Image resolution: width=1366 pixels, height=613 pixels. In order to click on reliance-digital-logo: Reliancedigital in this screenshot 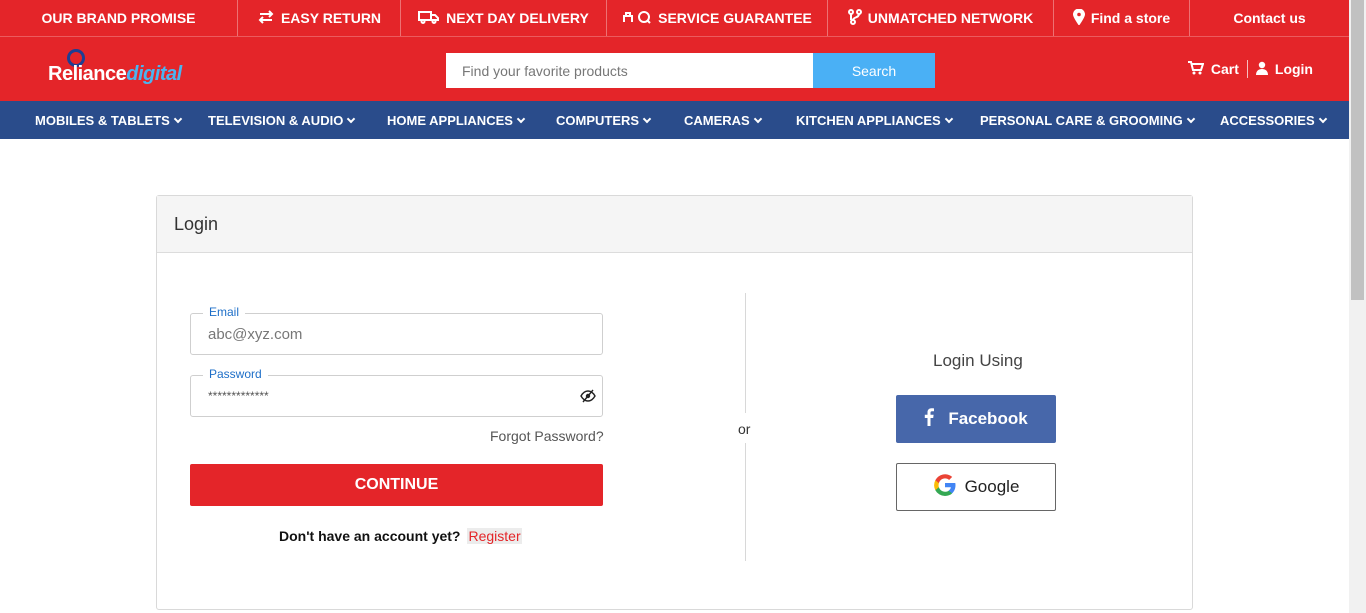, I will do `click(123, 70)`.